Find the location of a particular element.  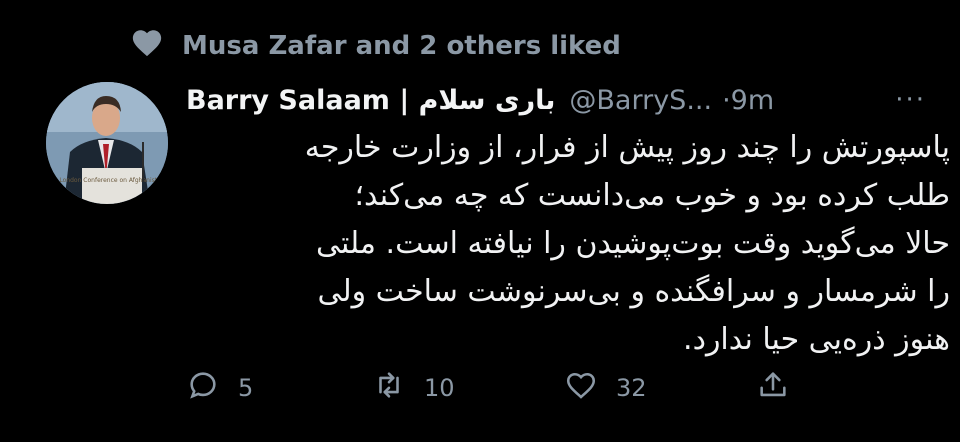

retweet-button: 10 is located at coordinates (413, 388).